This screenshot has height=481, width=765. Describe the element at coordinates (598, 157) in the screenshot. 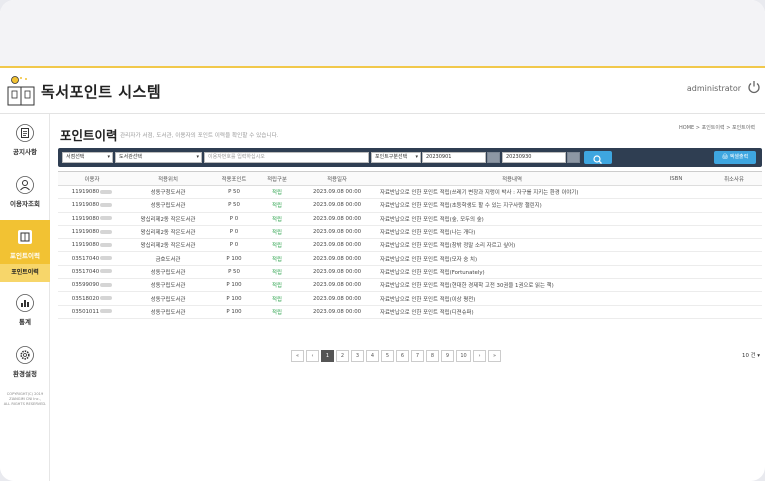

I see `search-button` at that location.